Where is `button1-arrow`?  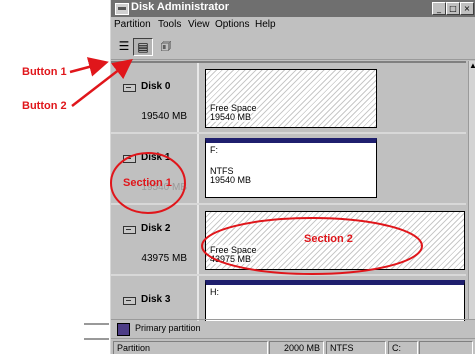
button1-arrow is located at coordinates (89, 67).